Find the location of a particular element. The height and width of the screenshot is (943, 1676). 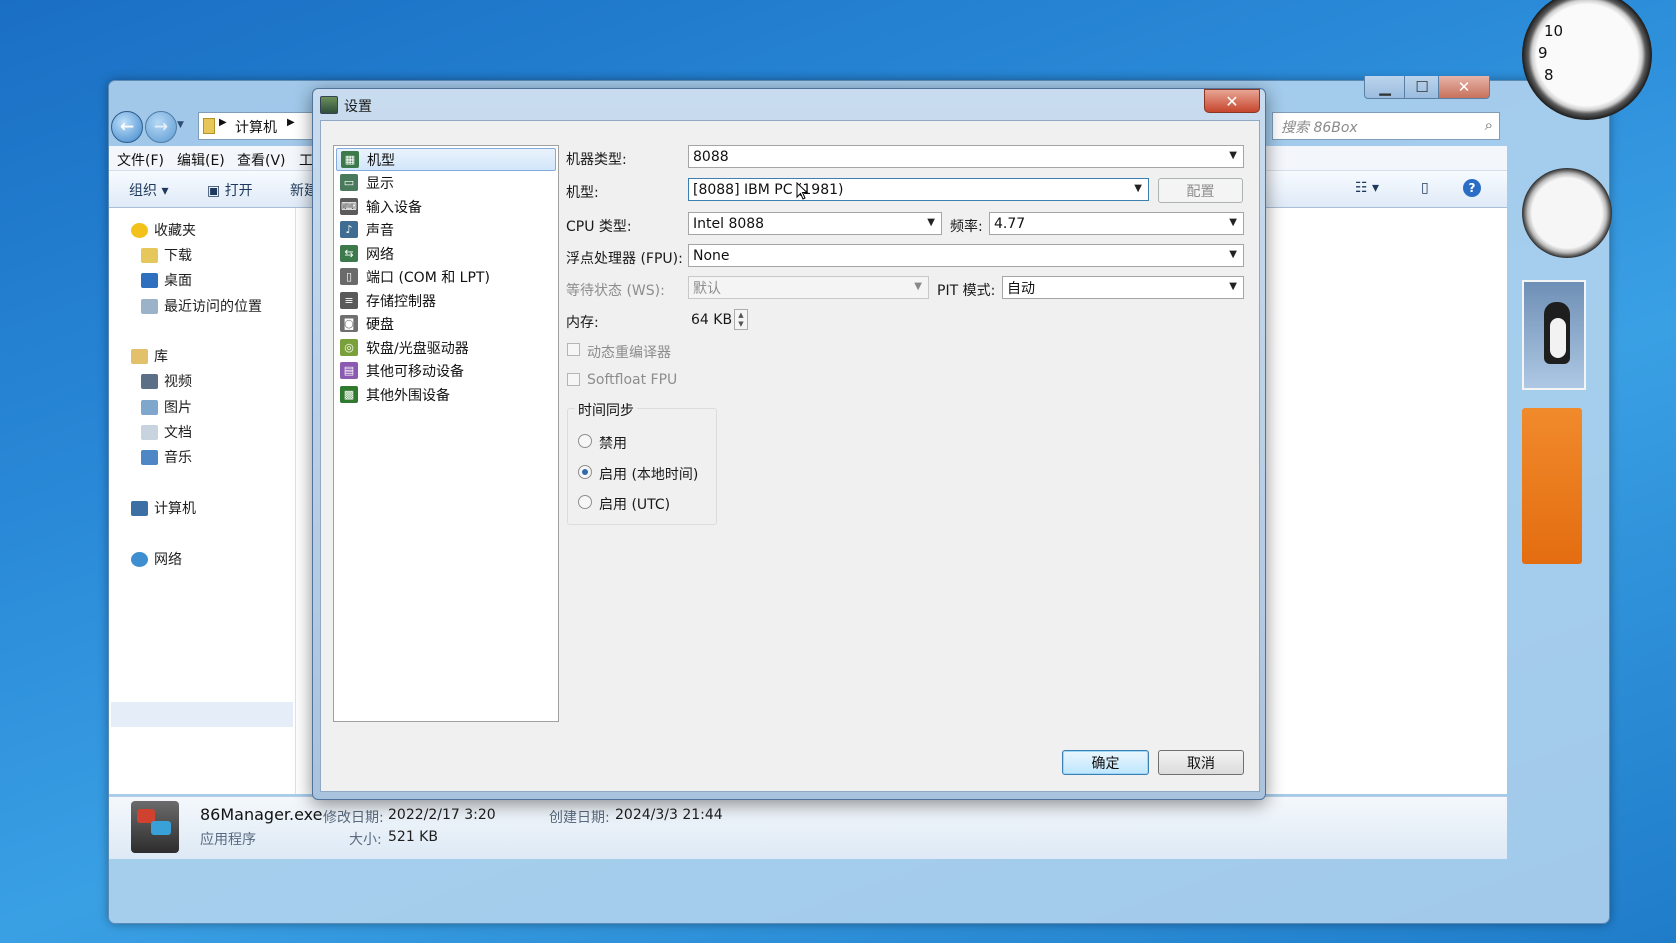

nav-music: 音乐 is located at coordinates (166, 457).